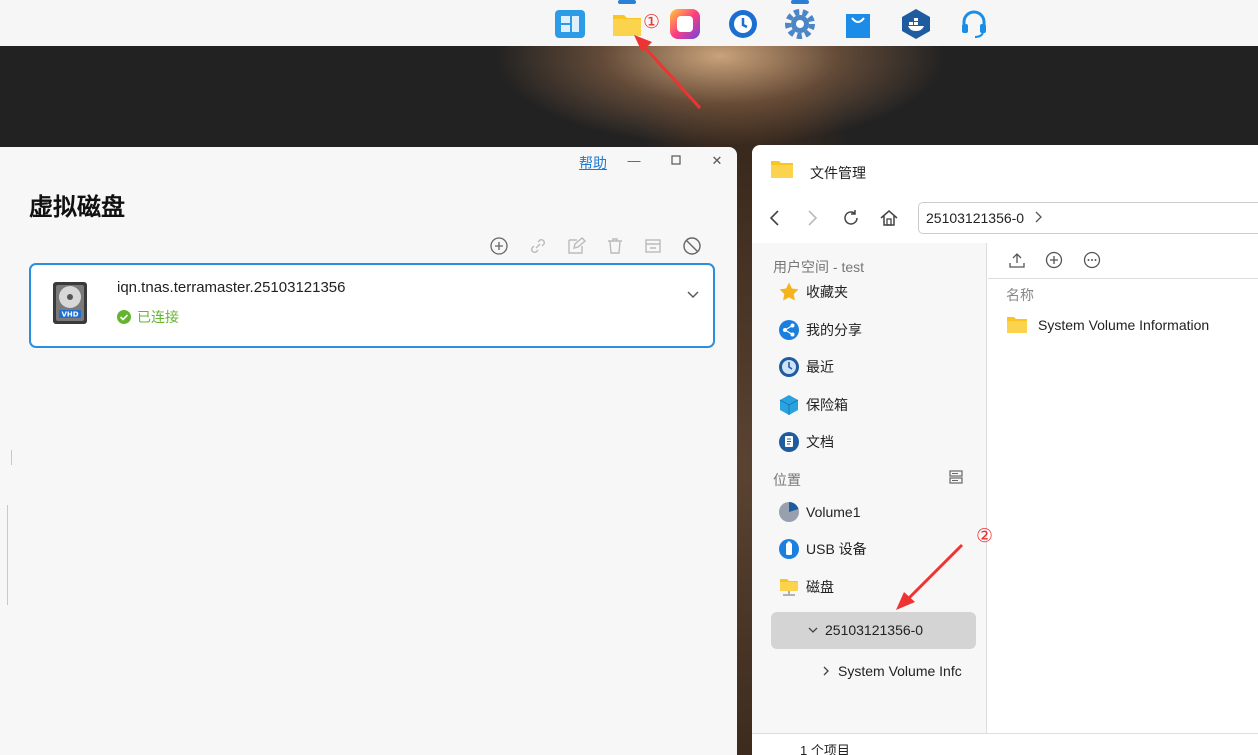  Describe the element at coordinates (834, 330) in the screenshot. I see `sidebar-item-label: 我的分享` at that location.